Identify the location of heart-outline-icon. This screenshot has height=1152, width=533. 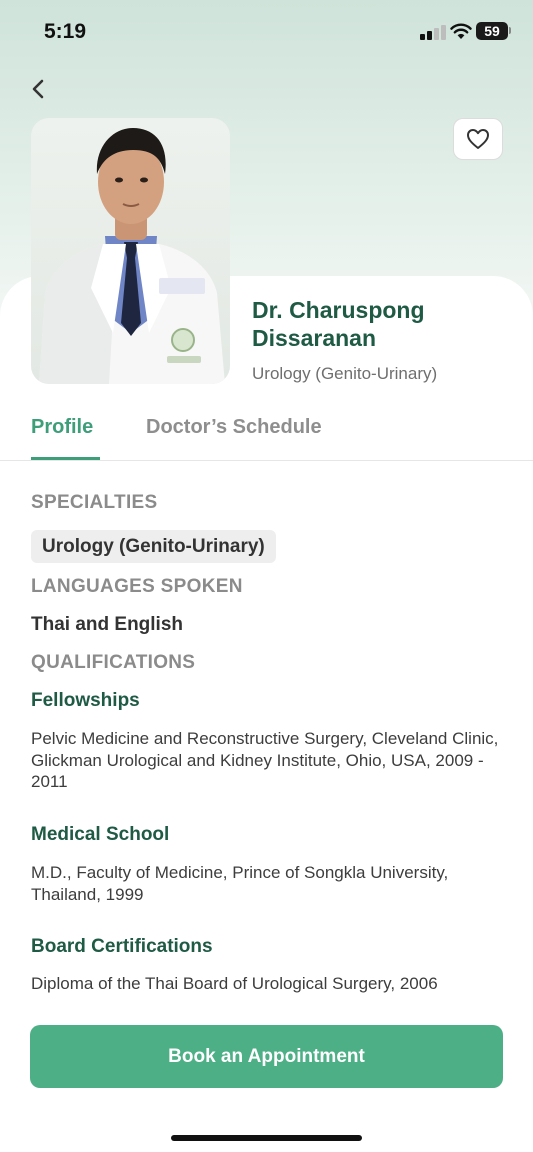
(478, 139).